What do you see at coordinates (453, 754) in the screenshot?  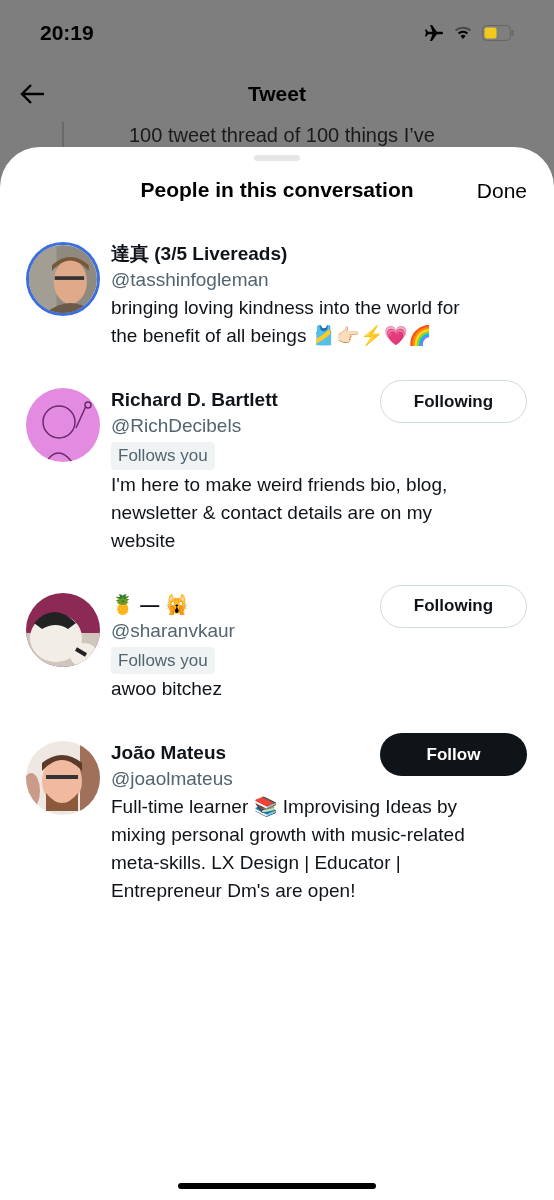 I see `follow-button: Follow` at bounding box center [453, 754].